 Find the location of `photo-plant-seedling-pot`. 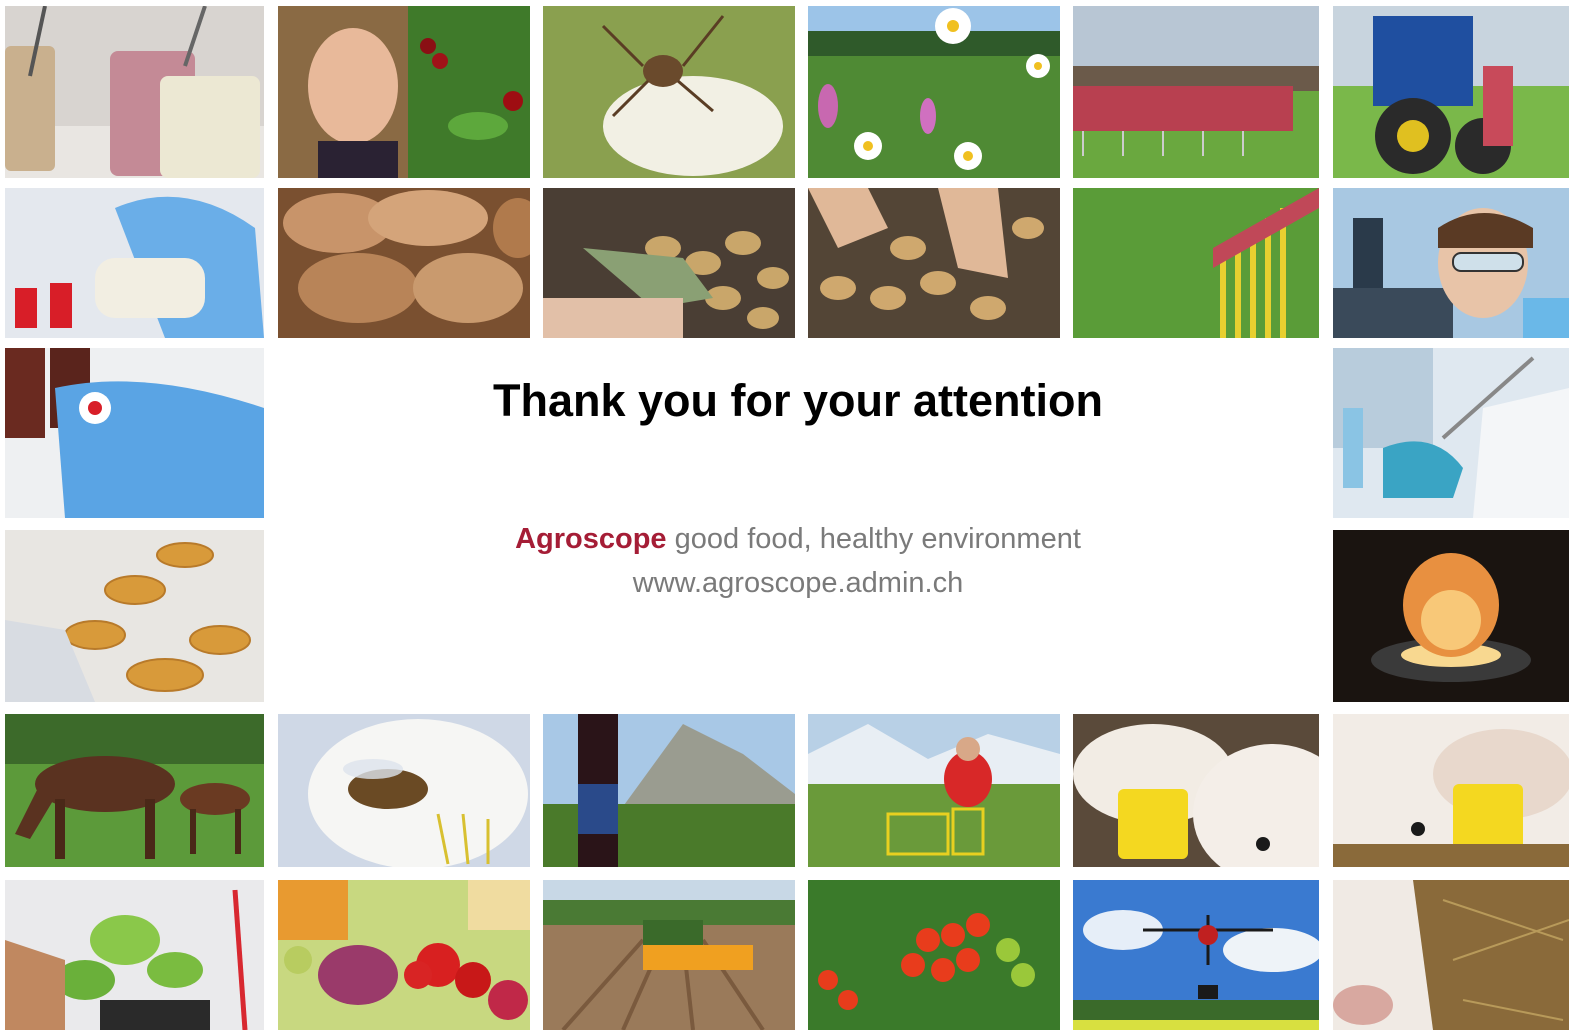

photo-plant-seedling-pot is located at coordinates (134, 955).